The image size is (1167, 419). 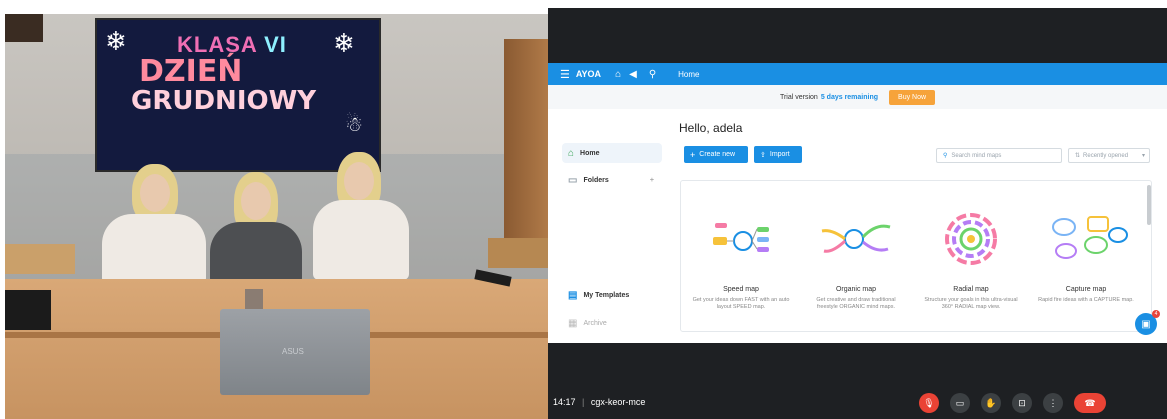 I want to click on sidebar-item-folders: ▭ Folders +, so click(x=612, y=180).